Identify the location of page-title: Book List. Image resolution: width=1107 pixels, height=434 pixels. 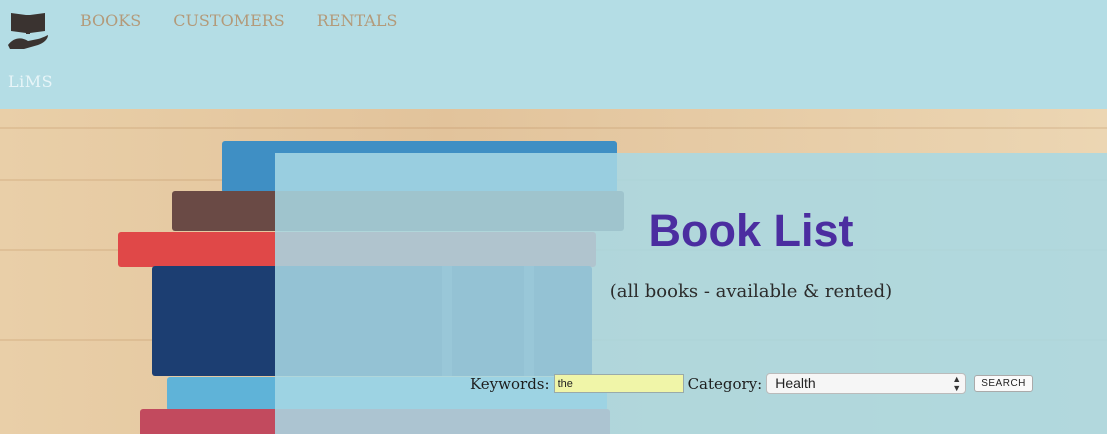
(751, 230).